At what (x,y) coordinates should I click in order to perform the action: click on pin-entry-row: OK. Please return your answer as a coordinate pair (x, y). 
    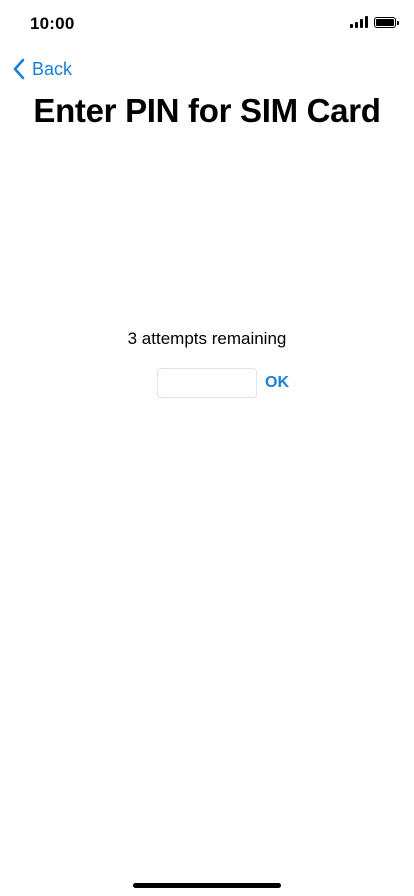
    Looking at the image, I should click on (223, 383).